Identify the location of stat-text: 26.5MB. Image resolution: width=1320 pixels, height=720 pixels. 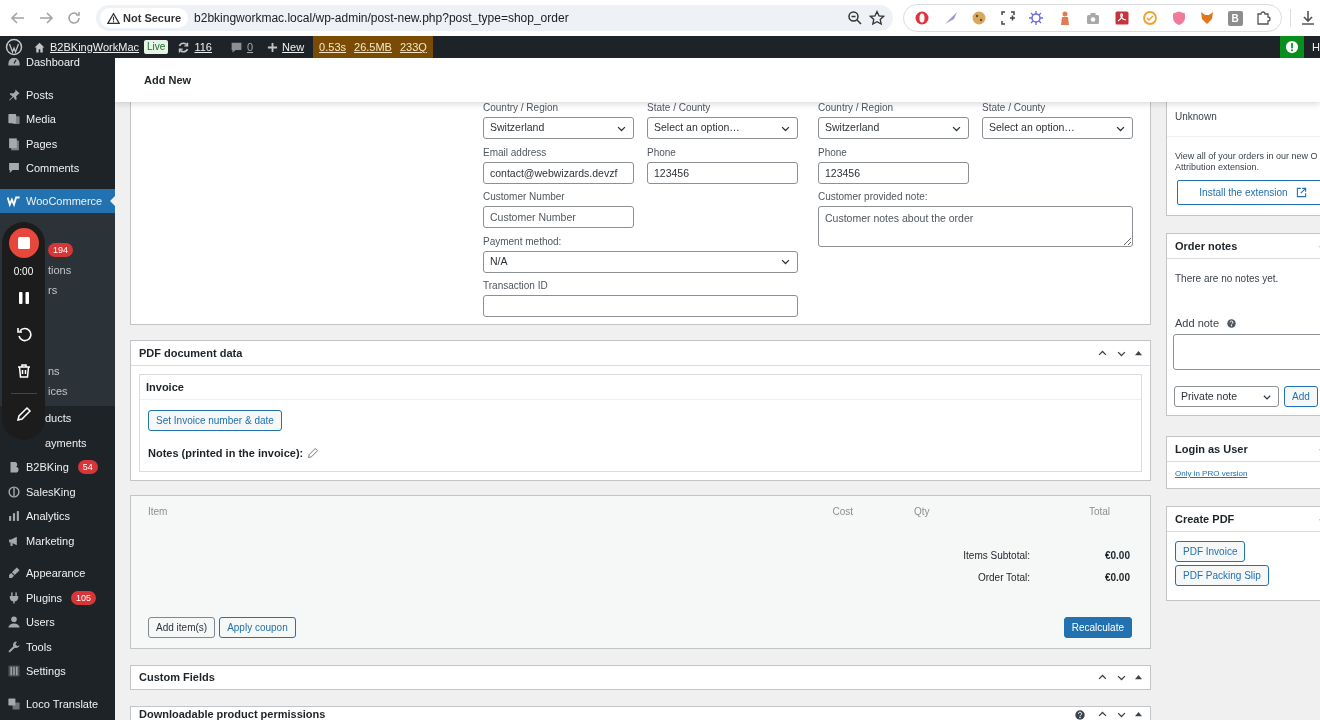
(373, 47).